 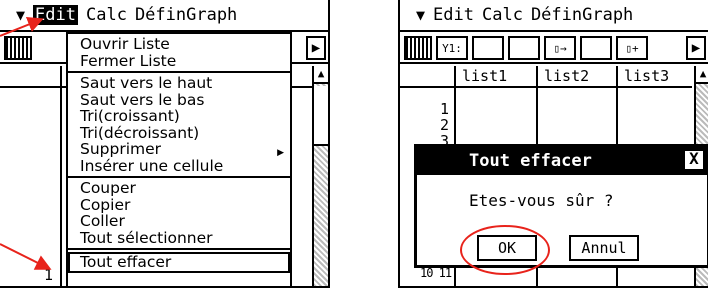 What do you see at coordinates (505, 250) in the screenshot?
I see `ok-highlight-circle` at bounding box center [505, 250].